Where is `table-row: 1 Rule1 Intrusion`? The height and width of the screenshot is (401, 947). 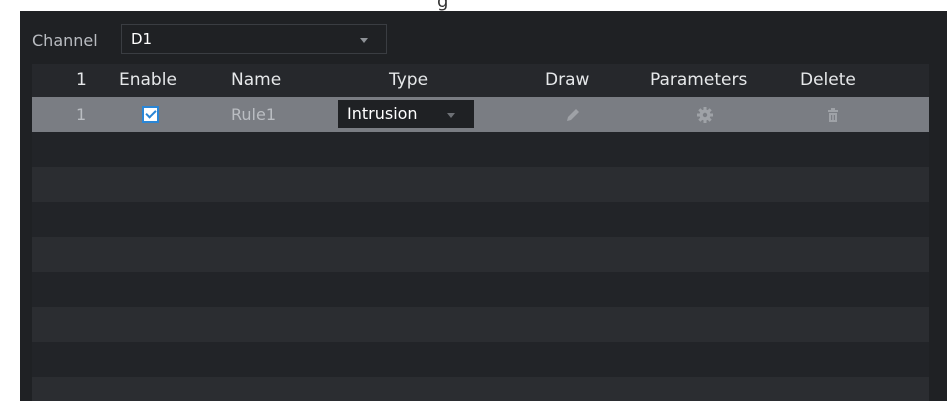
table-row: 1 Rule1 Intrusion is located at coordinates (480, 114).